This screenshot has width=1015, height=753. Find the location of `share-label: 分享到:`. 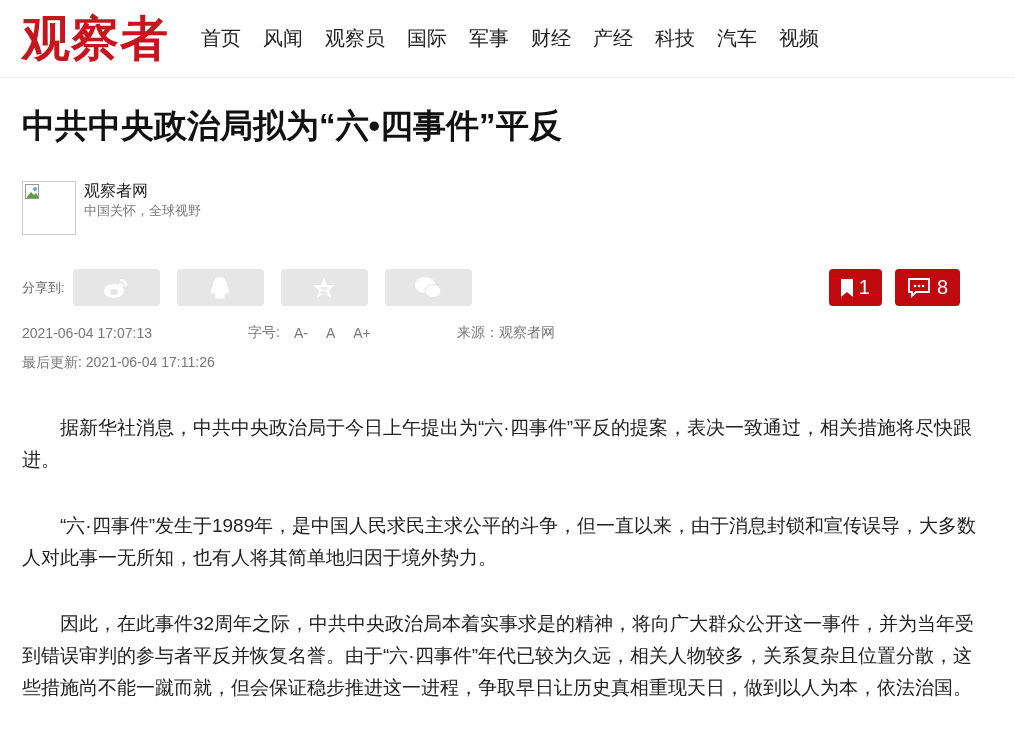

share-label: 分享到: is located at coordinates (43, 287).